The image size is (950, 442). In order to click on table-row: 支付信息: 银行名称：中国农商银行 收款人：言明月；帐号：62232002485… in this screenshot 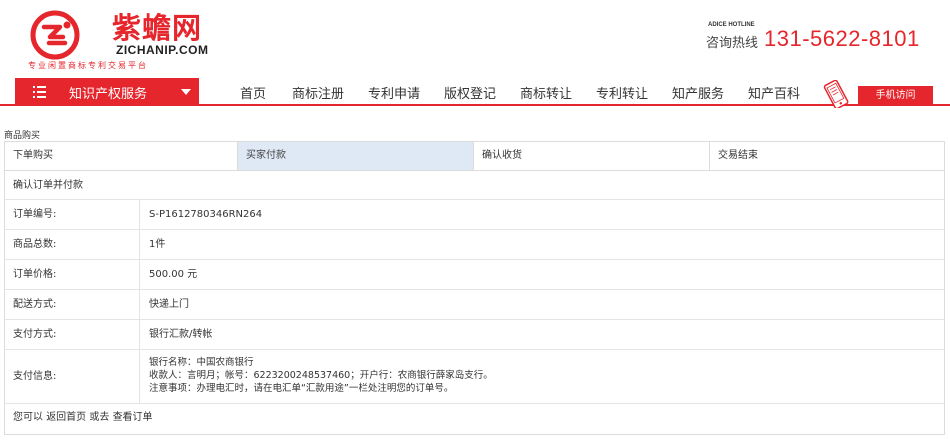, I will do `click(474, 377)`.